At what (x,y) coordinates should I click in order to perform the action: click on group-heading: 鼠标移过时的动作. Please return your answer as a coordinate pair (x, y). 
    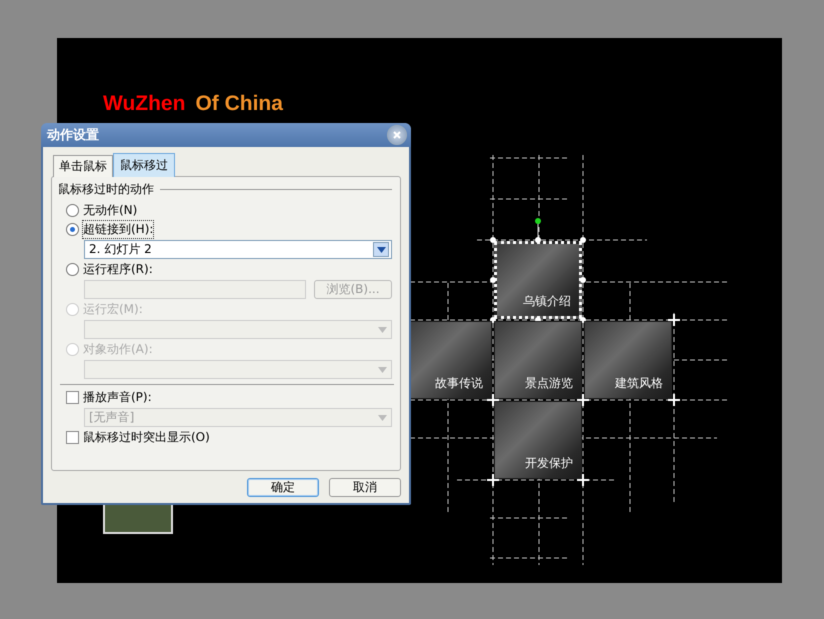
    Looking at the image, I should click on (106, 189).